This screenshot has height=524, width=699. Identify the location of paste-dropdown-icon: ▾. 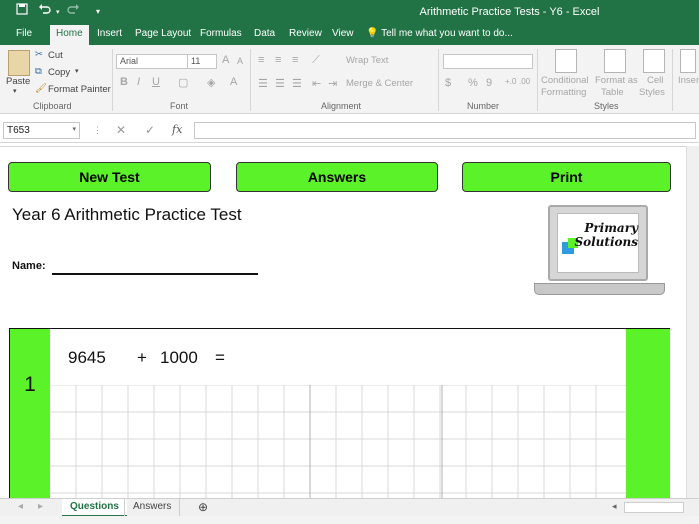
(15, 91).